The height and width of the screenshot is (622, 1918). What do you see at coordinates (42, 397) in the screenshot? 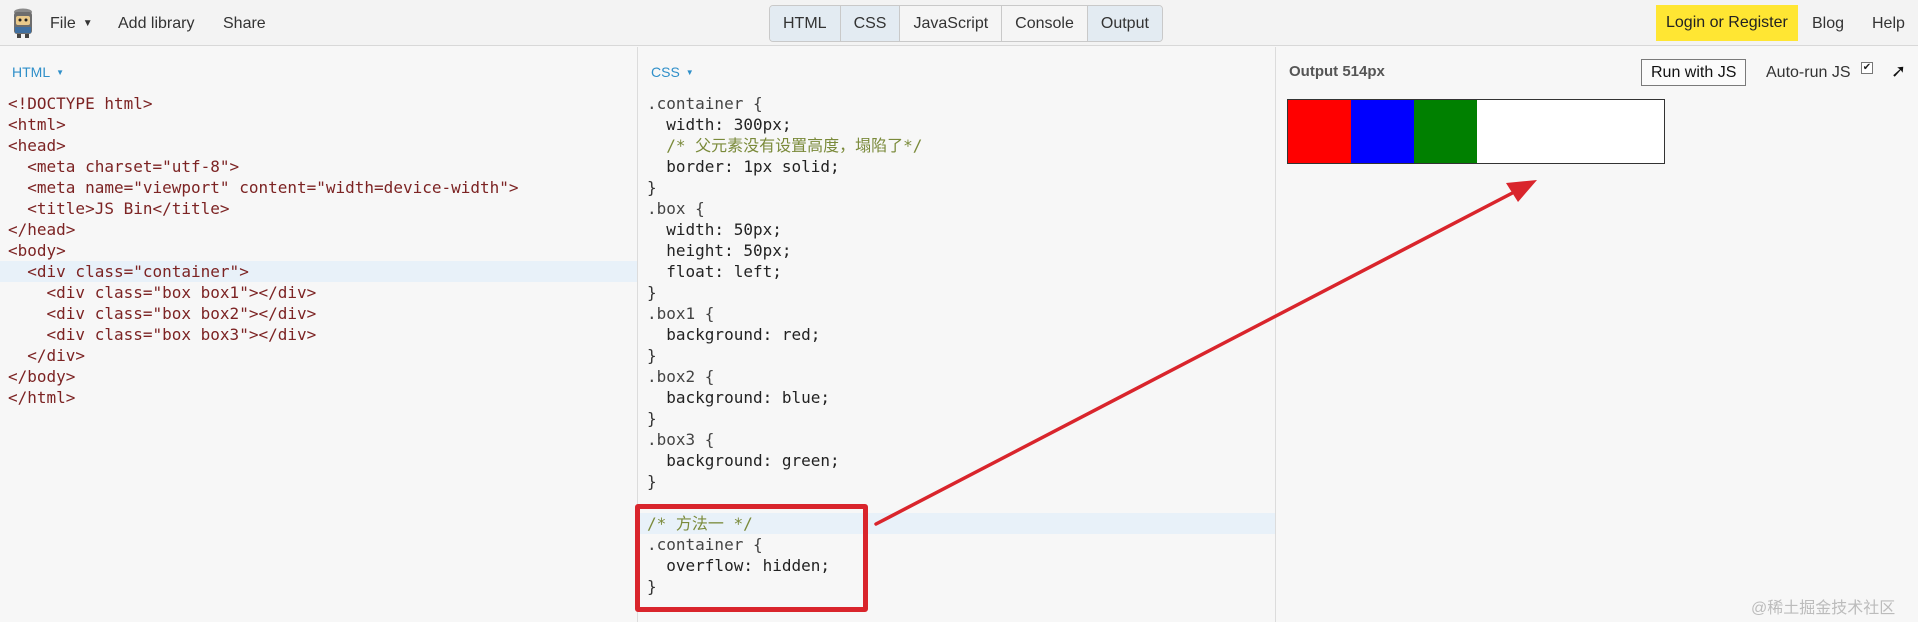
I see `code-line: </html>` at bounding box center [42, 397].